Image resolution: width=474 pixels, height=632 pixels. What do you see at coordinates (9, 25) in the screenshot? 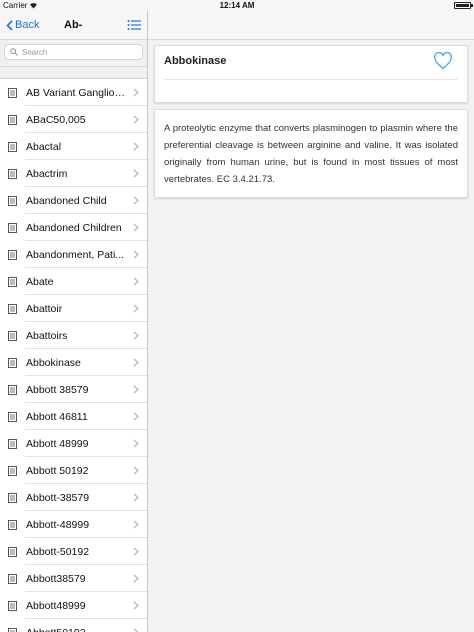
I see `chevron-left-icon` at bounding box center [9, 25].